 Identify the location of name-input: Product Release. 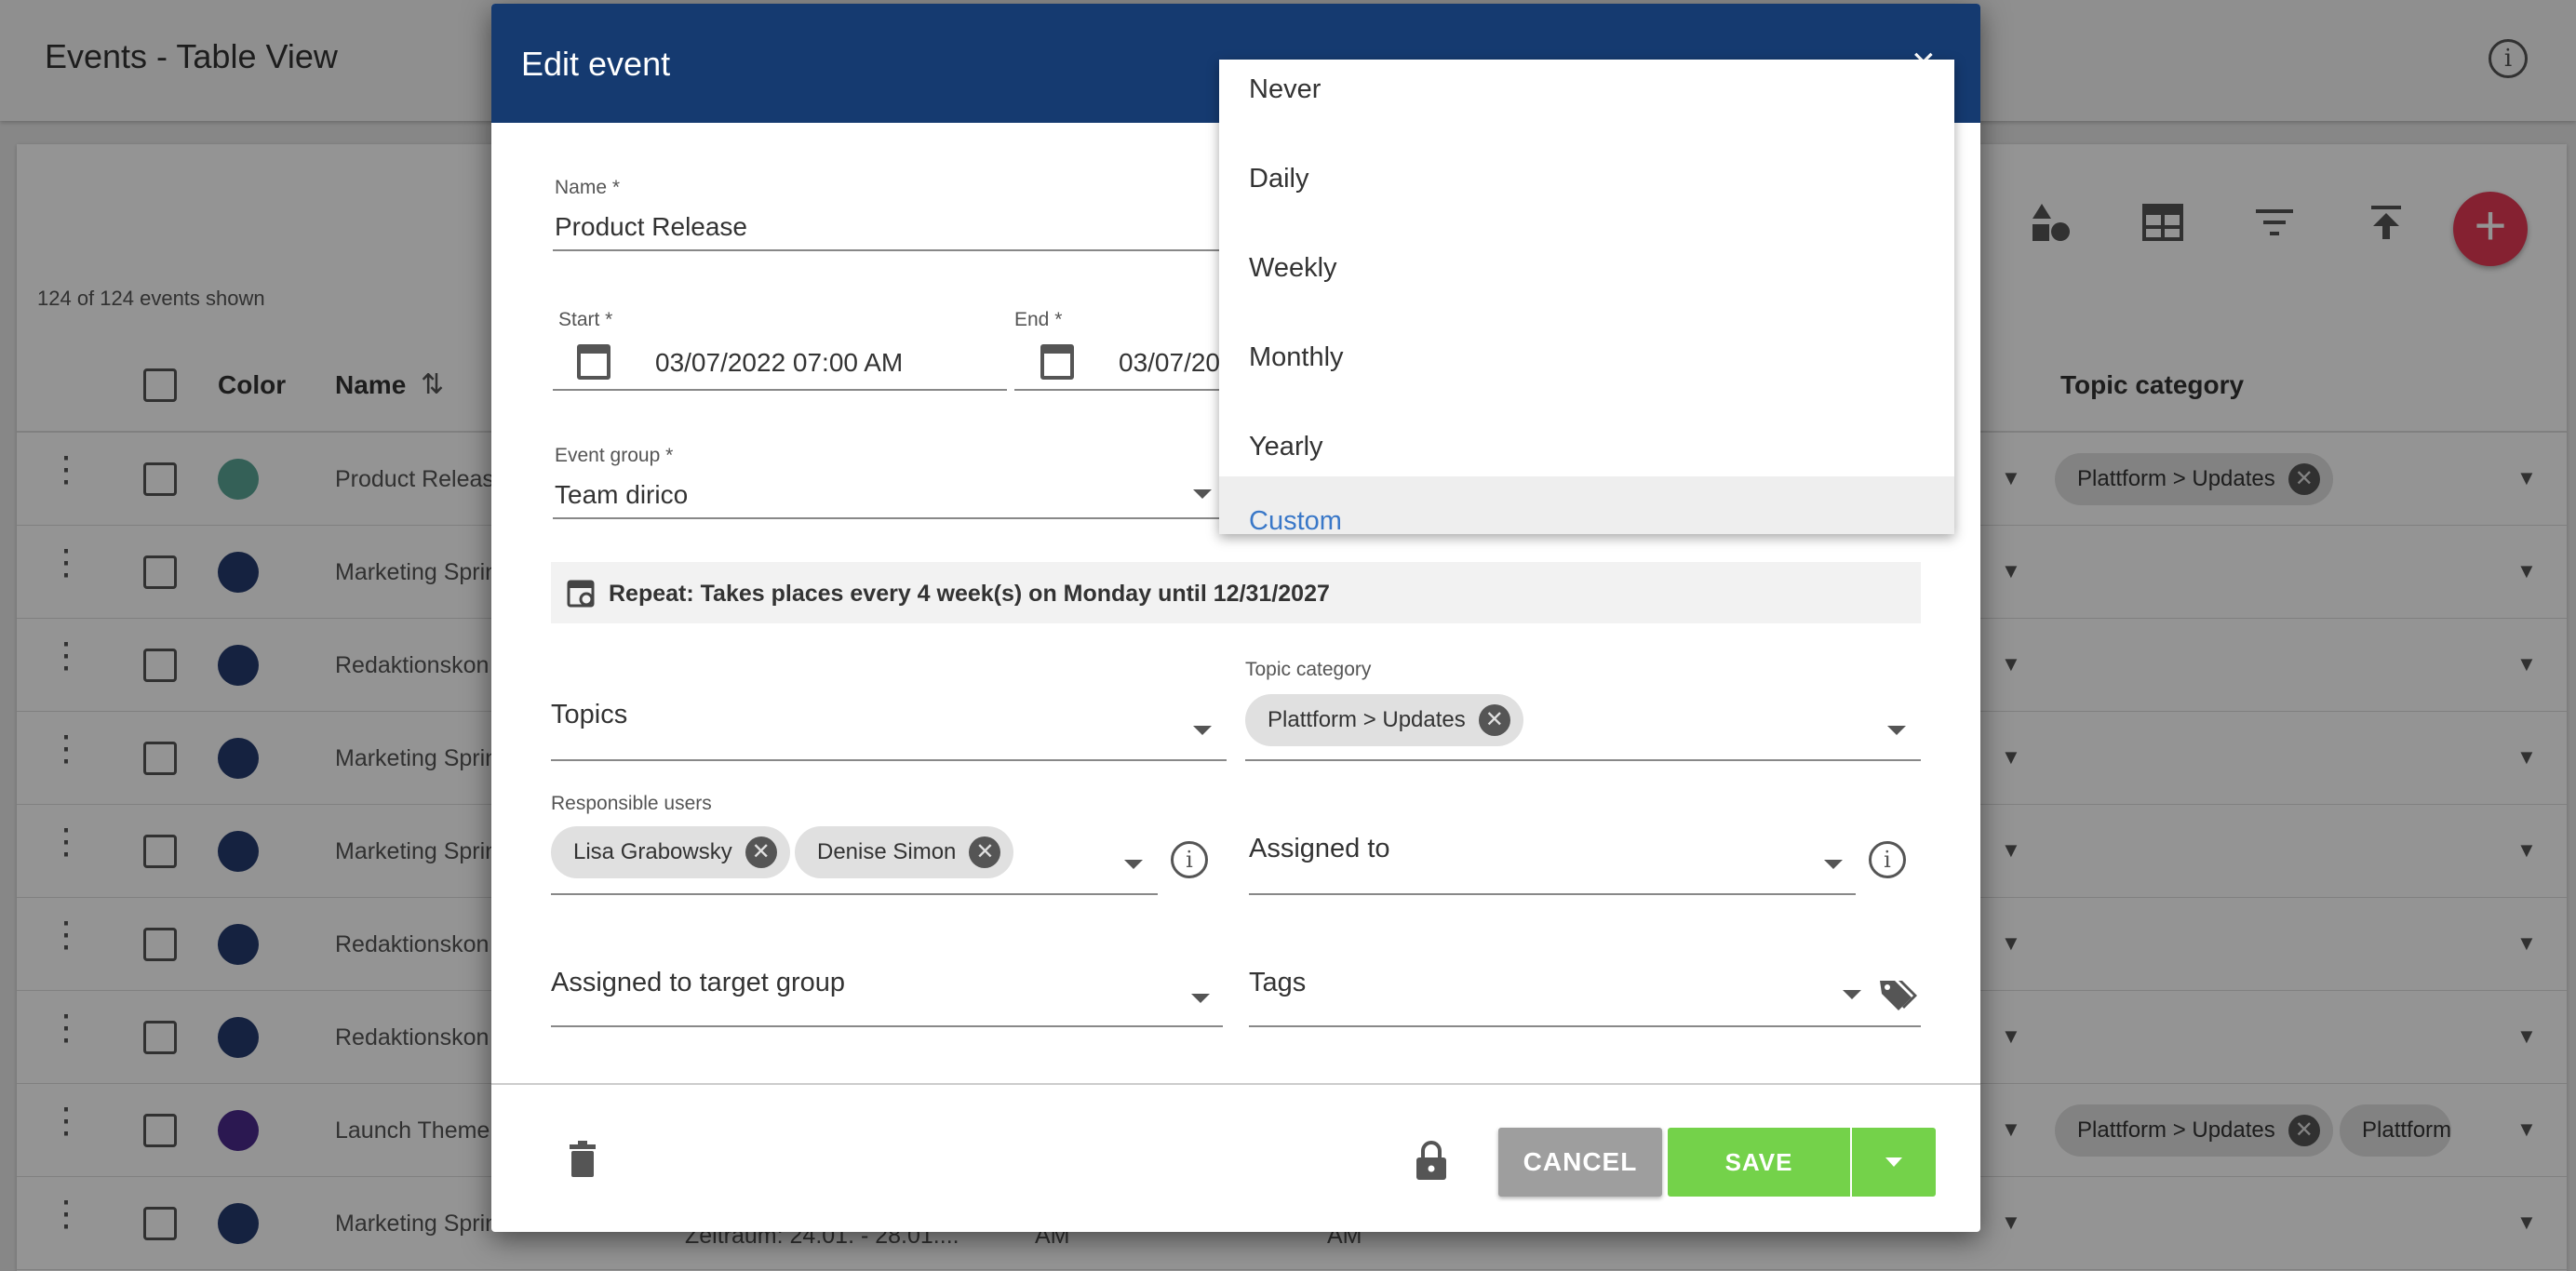
(651, 227).